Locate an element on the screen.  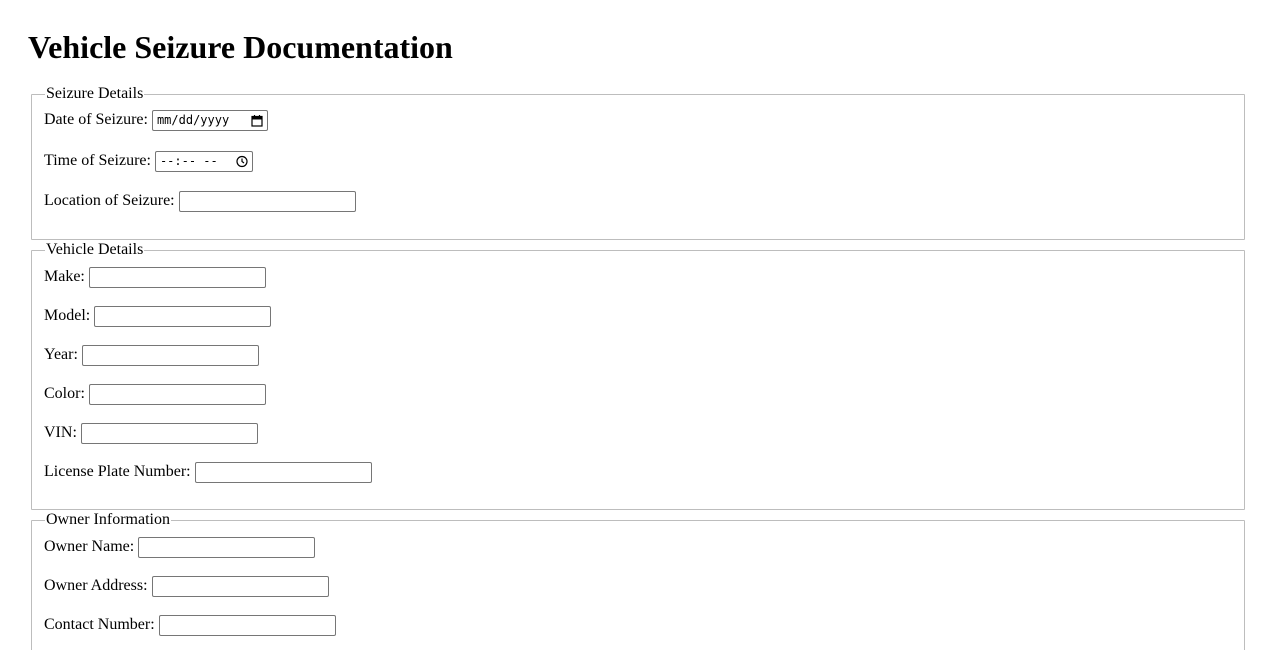
license-plate-label: License Plate Number: is located at coordinates (117, 471).